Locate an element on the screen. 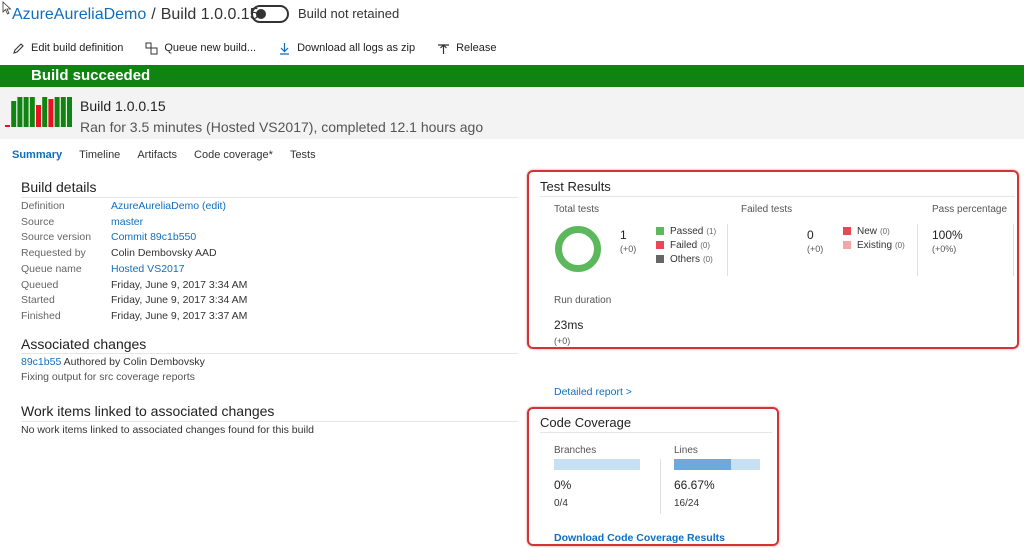  run-duration: 23ms is located at coordinates (569, 325).